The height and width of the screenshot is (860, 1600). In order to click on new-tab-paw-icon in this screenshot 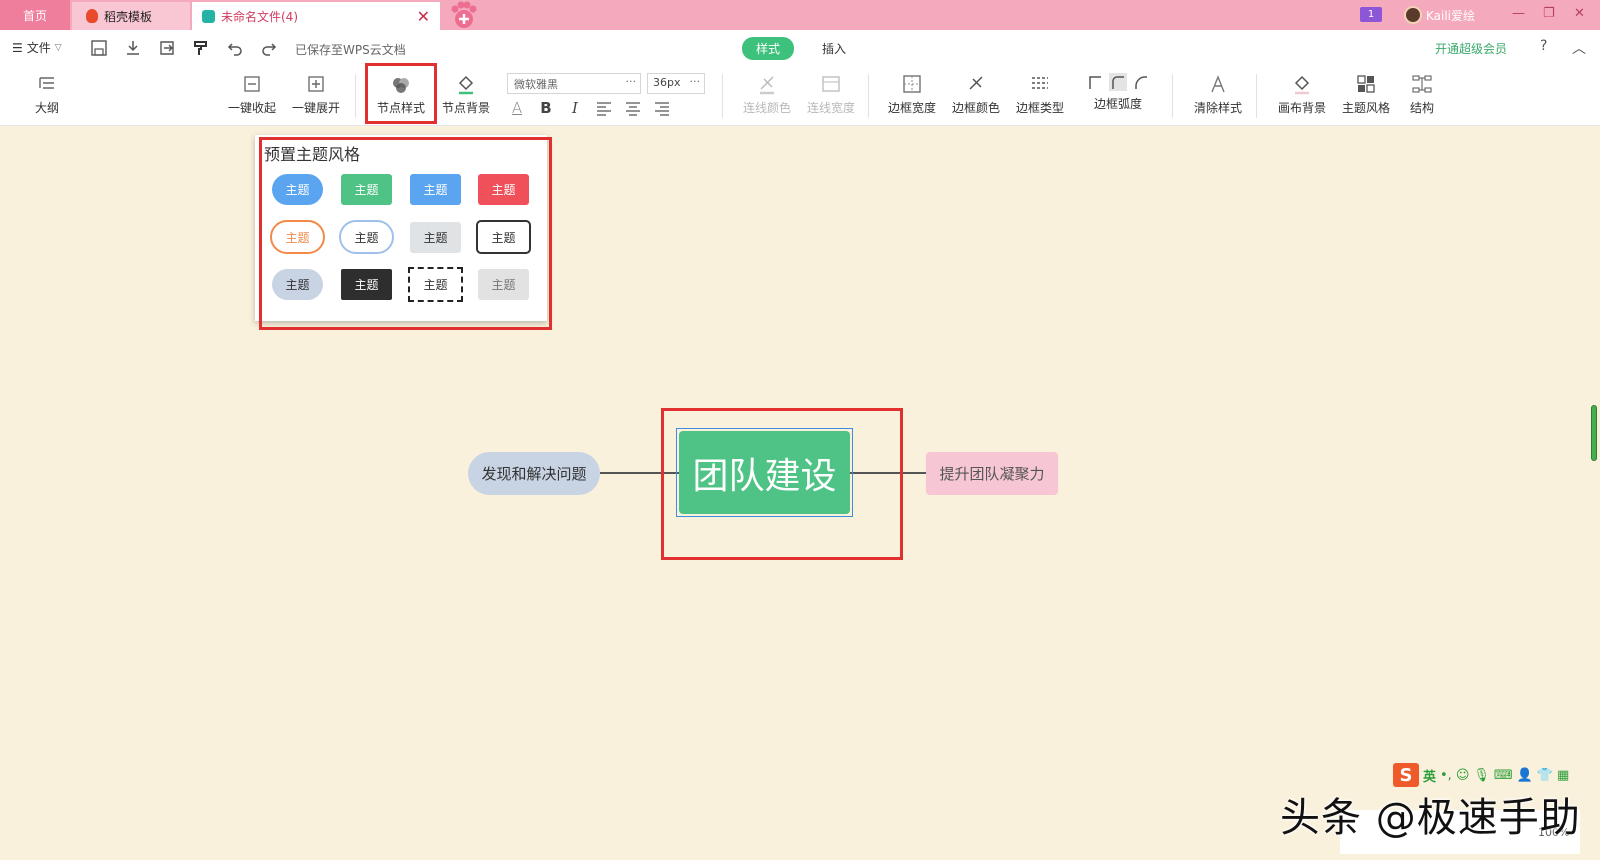, I will do `click(464, 15)`.